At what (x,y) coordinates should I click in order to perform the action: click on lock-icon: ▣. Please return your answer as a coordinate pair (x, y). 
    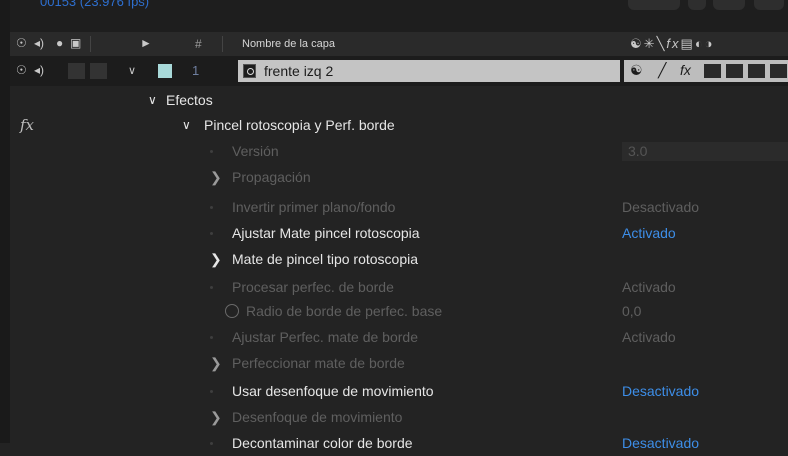
    Looking at the image, I should click on (75, 43).